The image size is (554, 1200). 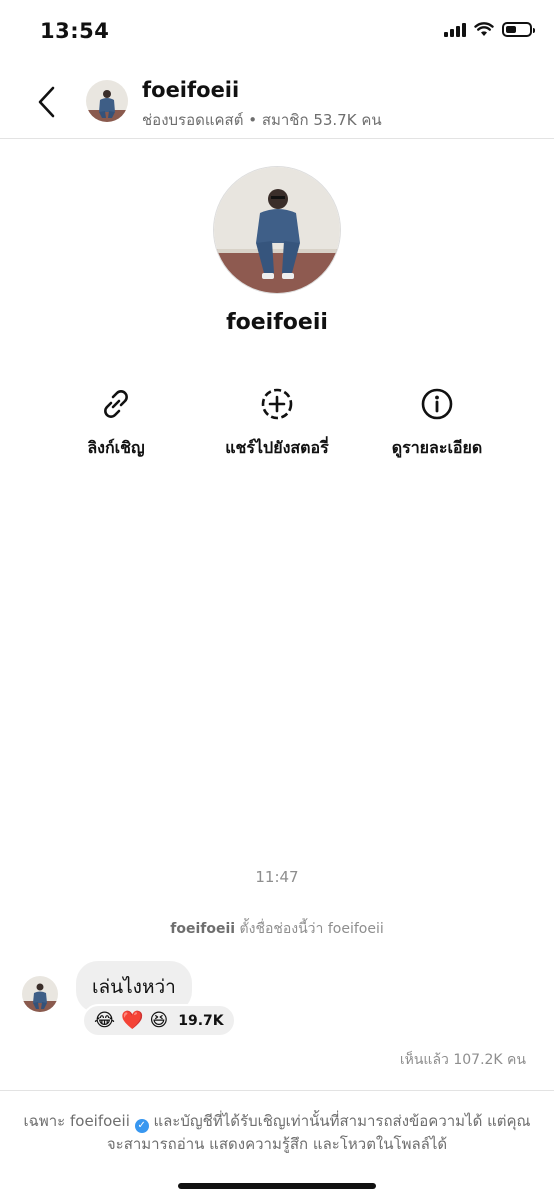 What do you see at coordinates (132, 1020) in the screenshot?
I see `red-heart-emoji: ❤️` at bounding box center [132, 1020].